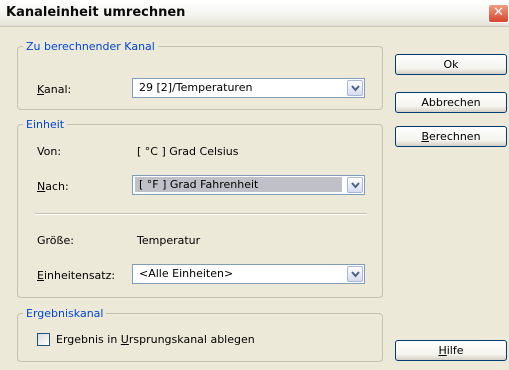 This screenshot has height=370, width=509. I want to click on kanal-dropdown-button, so click(355, 88).